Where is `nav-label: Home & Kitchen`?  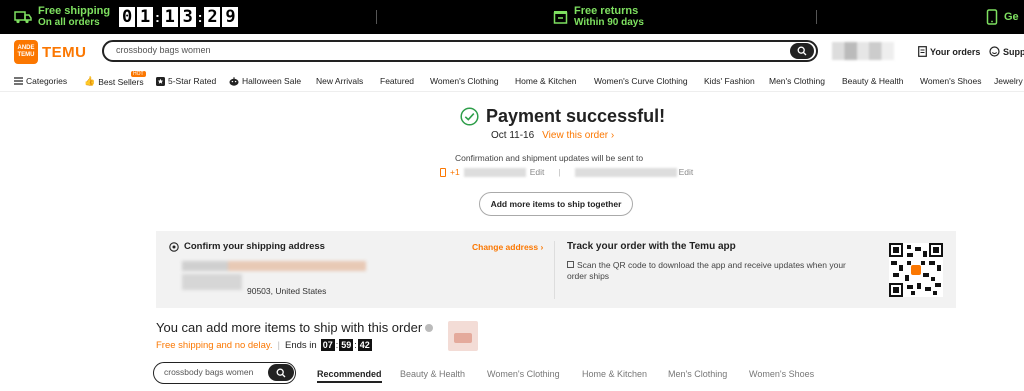
nav-label: Home & Kitchen is located at coordinates (546, 81).